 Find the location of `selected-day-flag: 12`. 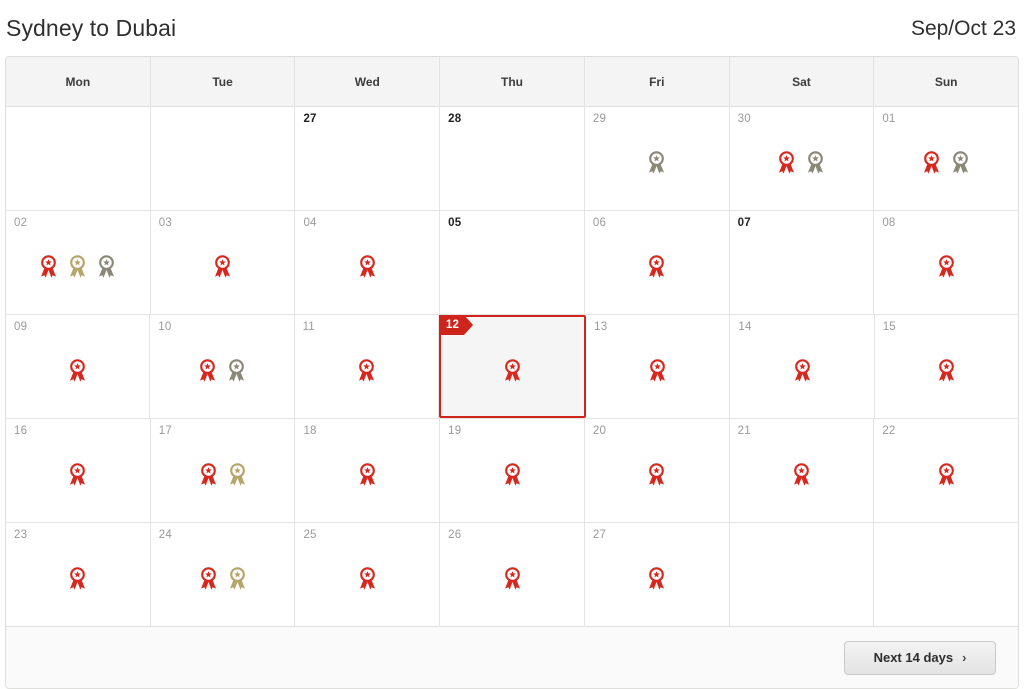

selected-day-flag: 12 is located at coordinates (456, 325).